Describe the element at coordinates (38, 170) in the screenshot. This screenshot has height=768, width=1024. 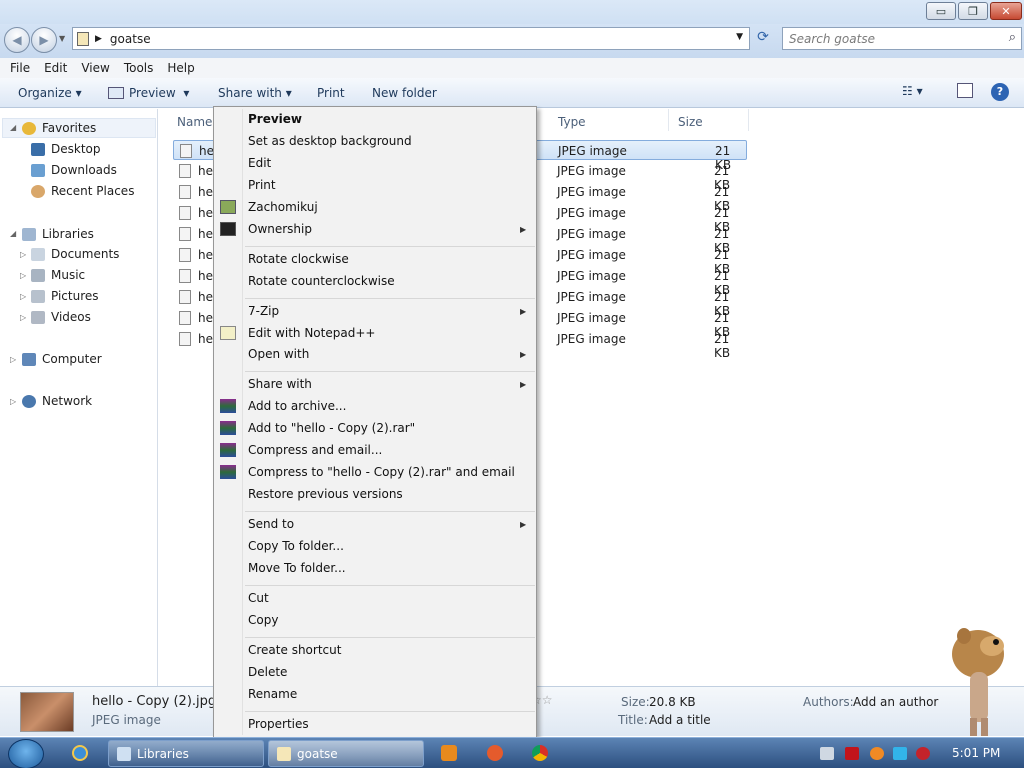
I see `downloads-icon` at that location.